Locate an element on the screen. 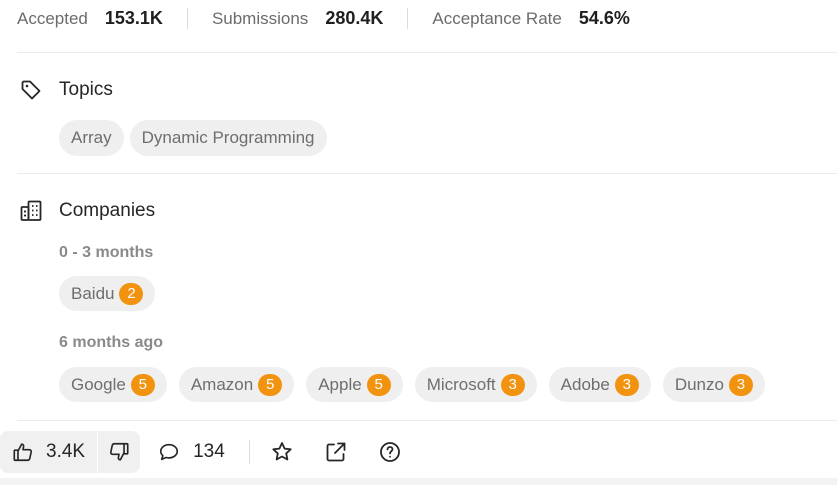 This screenshot has height=485, width=837. stat-label: Accepted is located at coordinates (52, 18).